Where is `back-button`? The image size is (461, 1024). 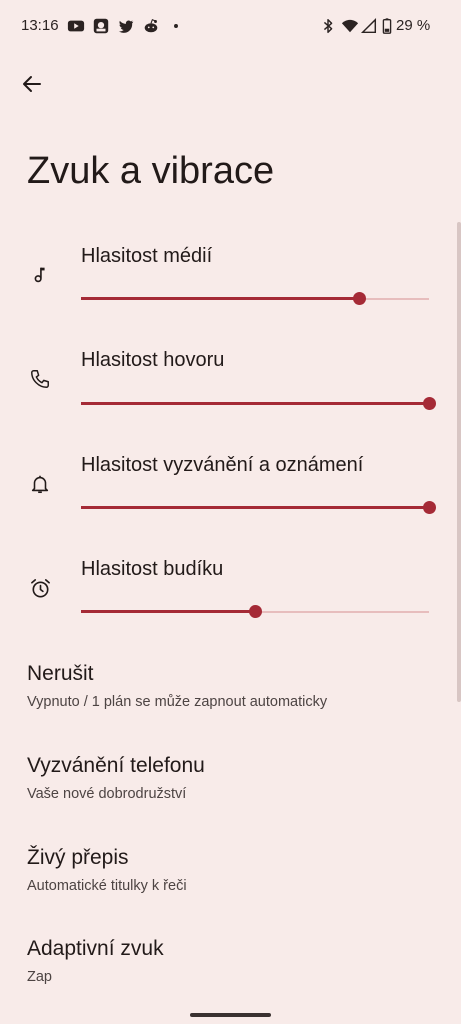
back-button is located at coordinates (32, 84).